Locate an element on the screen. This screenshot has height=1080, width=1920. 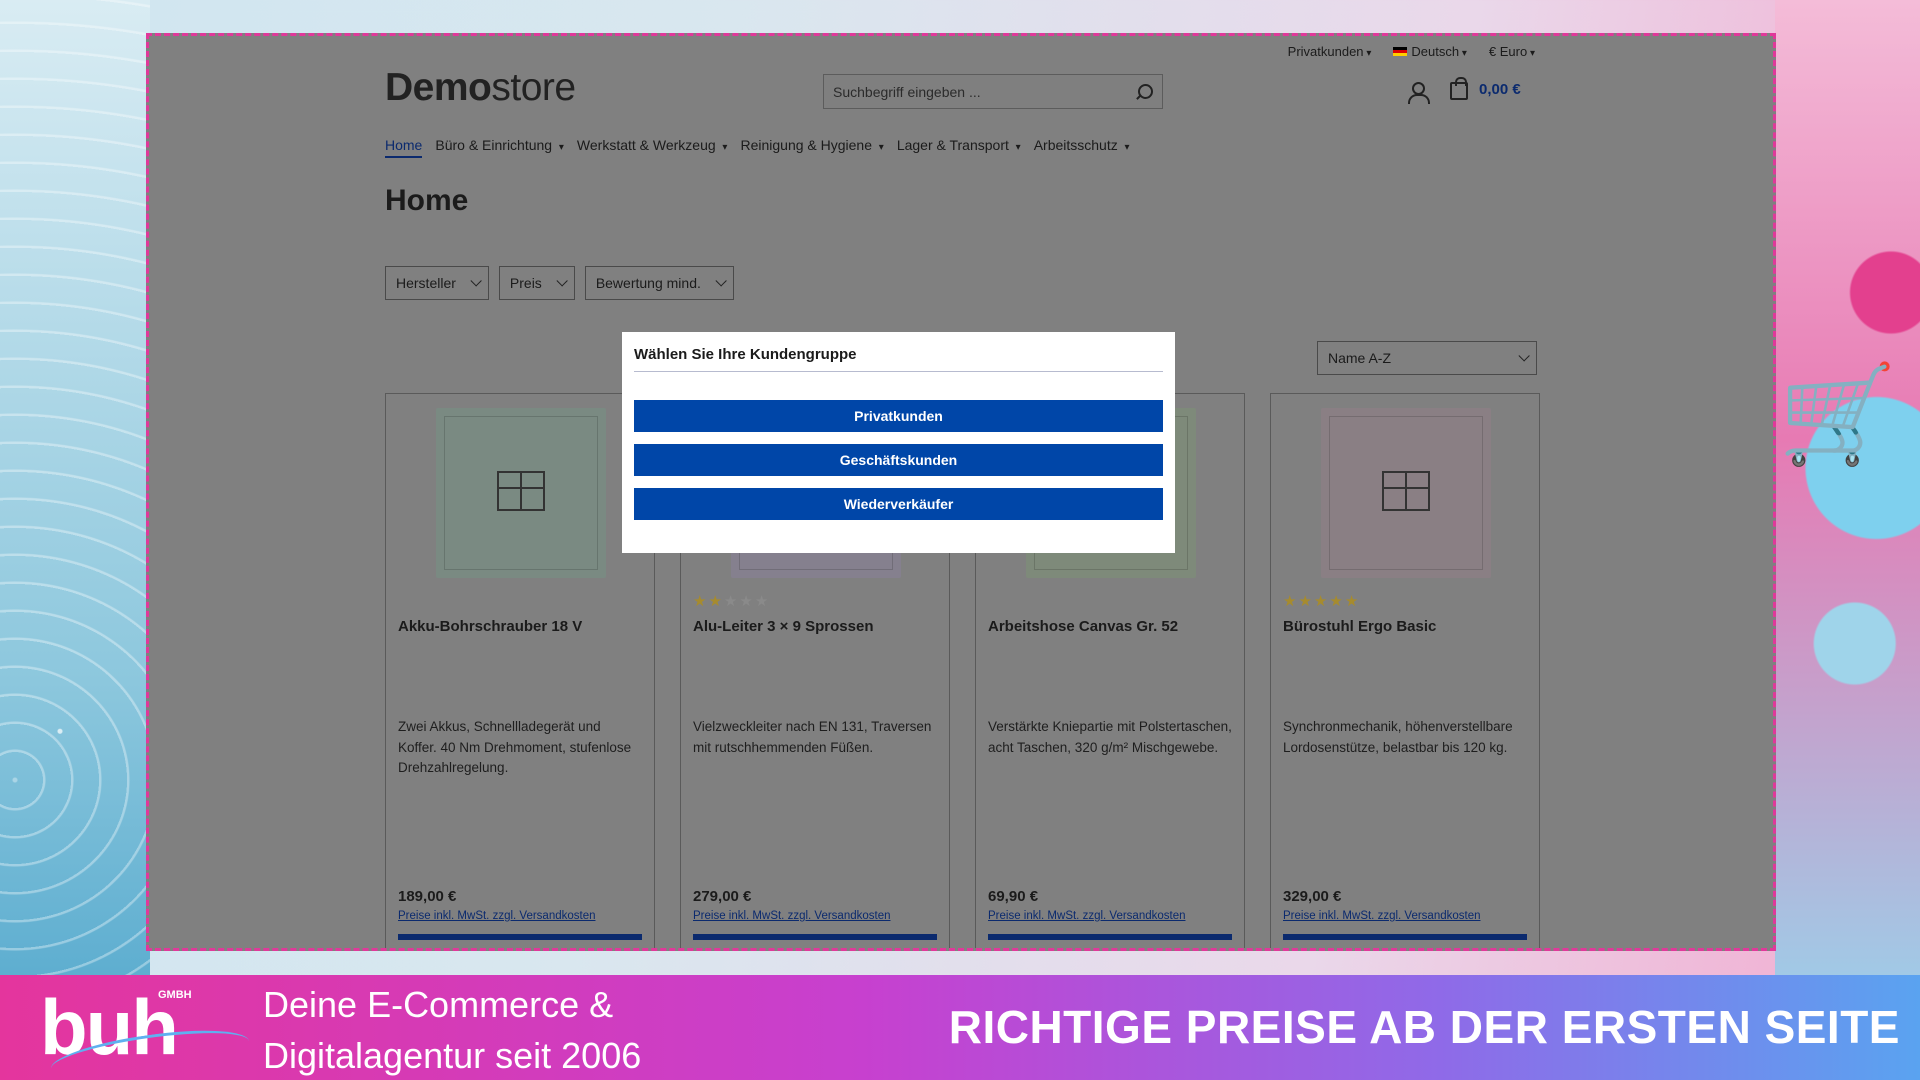
product-price: 69,90 € is located at coordinates (1013, 896).